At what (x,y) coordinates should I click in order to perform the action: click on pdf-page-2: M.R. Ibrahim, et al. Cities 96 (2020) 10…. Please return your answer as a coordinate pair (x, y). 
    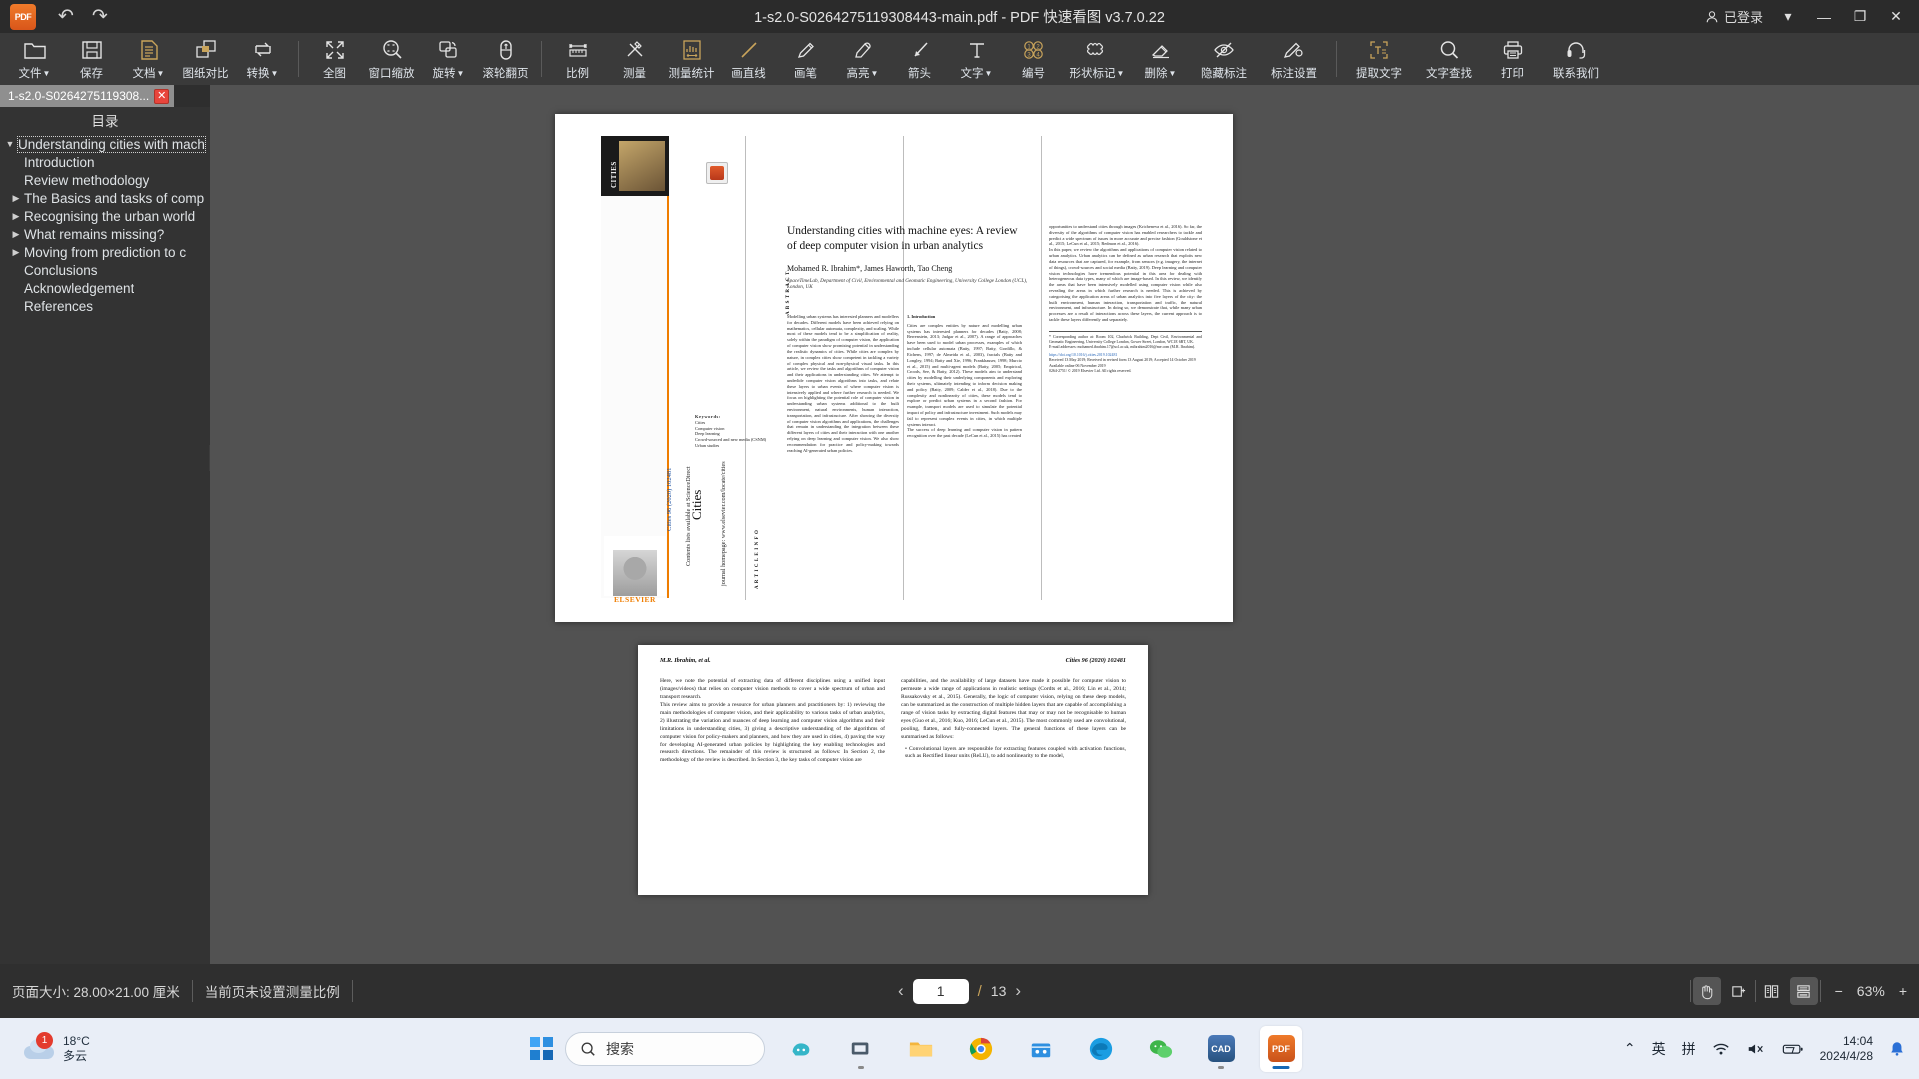
    Looking at the image, I should click on (893, 770).